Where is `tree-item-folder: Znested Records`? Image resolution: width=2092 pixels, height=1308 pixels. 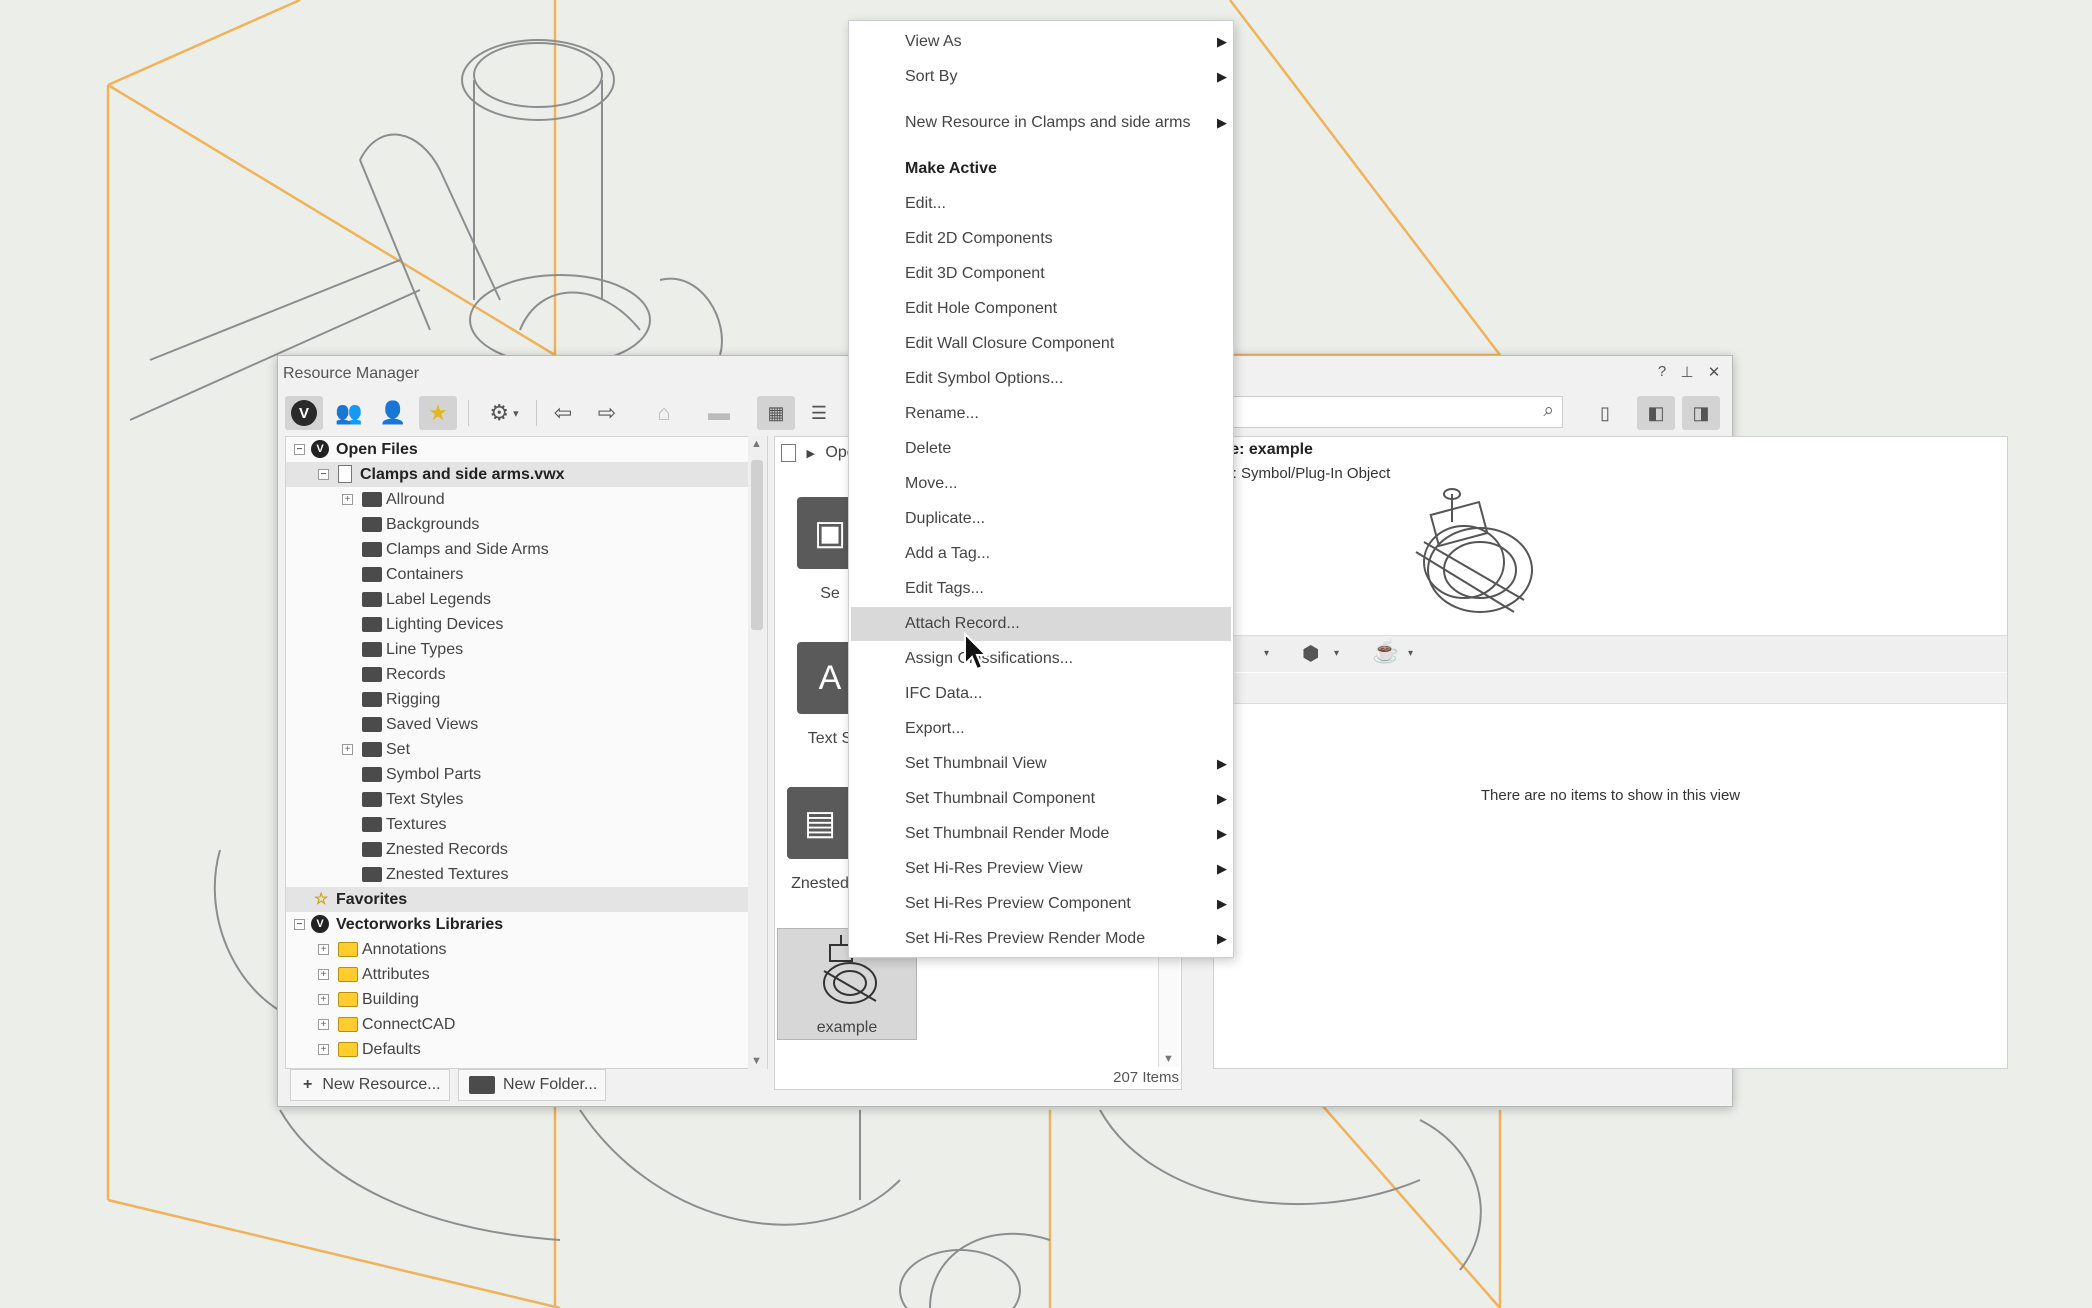
tree-item-folder: Znested Records is located at coordinates (521, 849).